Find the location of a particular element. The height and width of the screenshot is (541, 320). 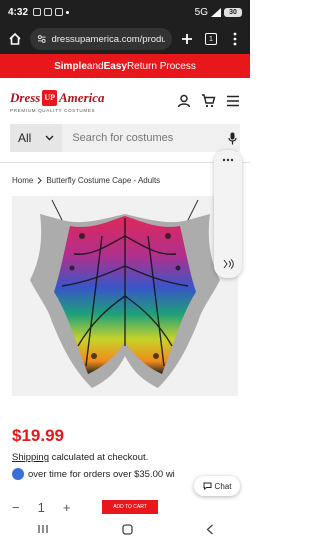

system-home-icon is located at coordinates (127, 529).